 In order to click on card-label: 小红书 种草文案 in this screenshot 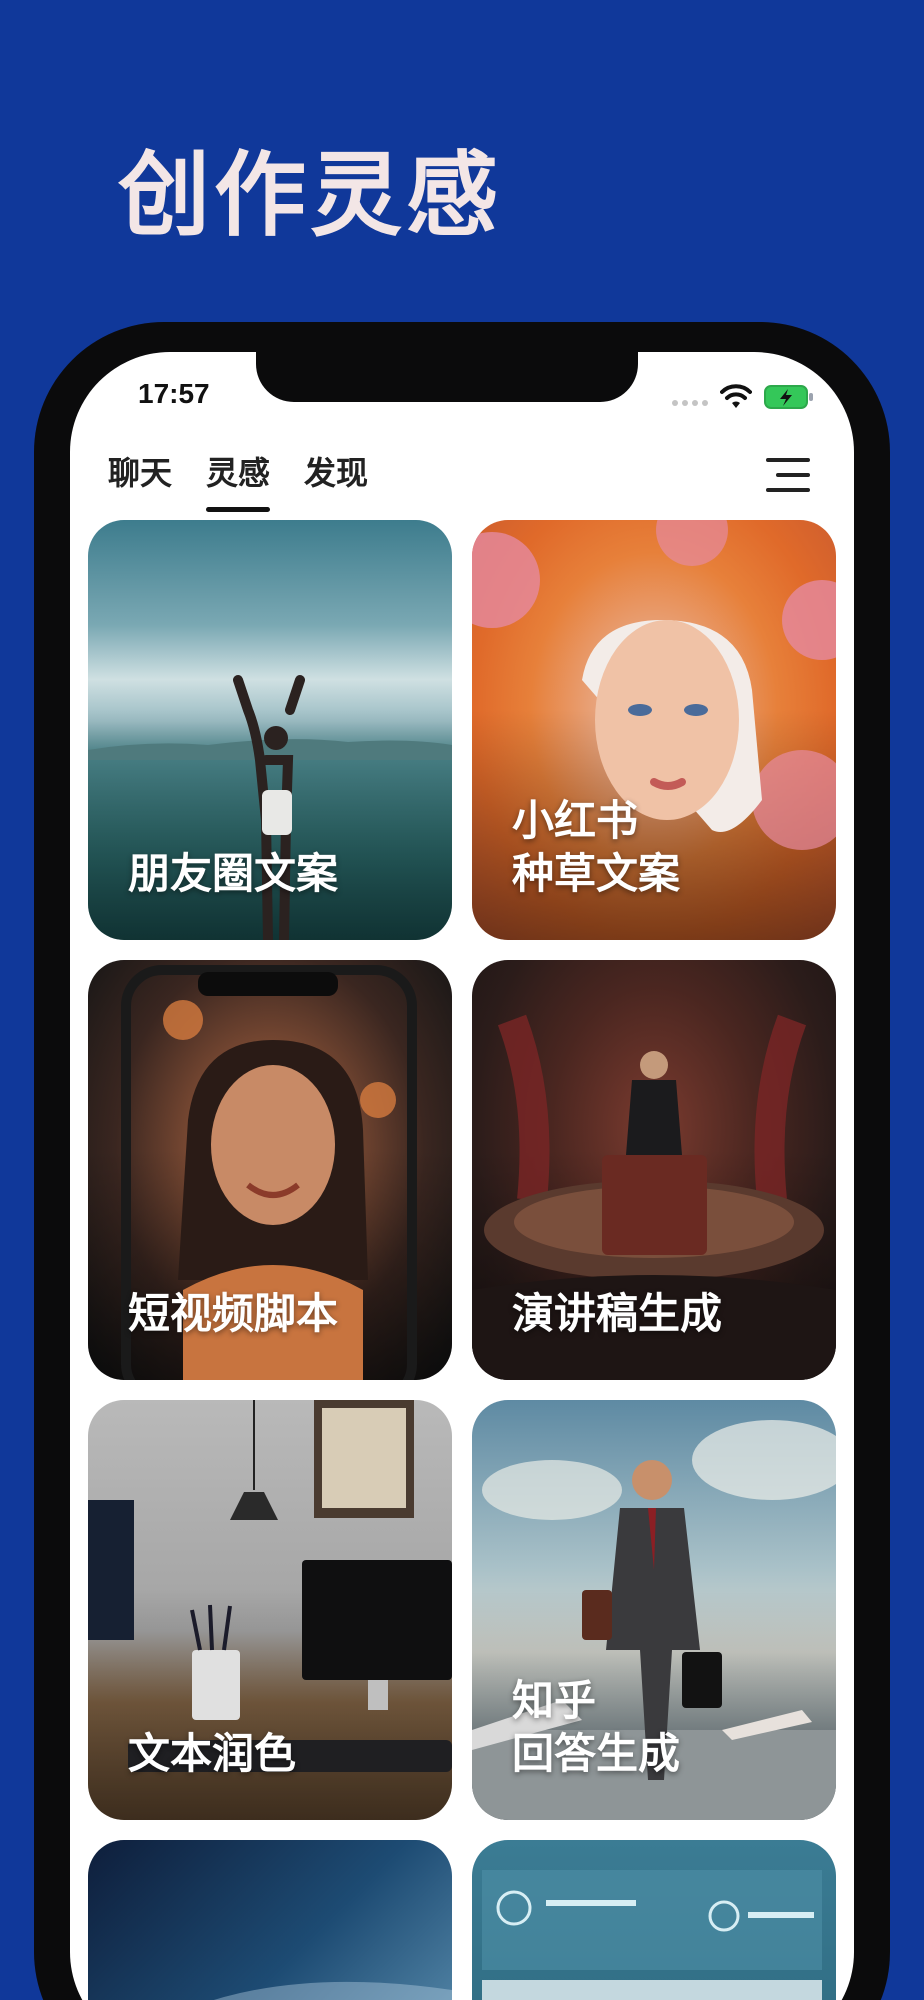, I will do `click(596, 847)`.